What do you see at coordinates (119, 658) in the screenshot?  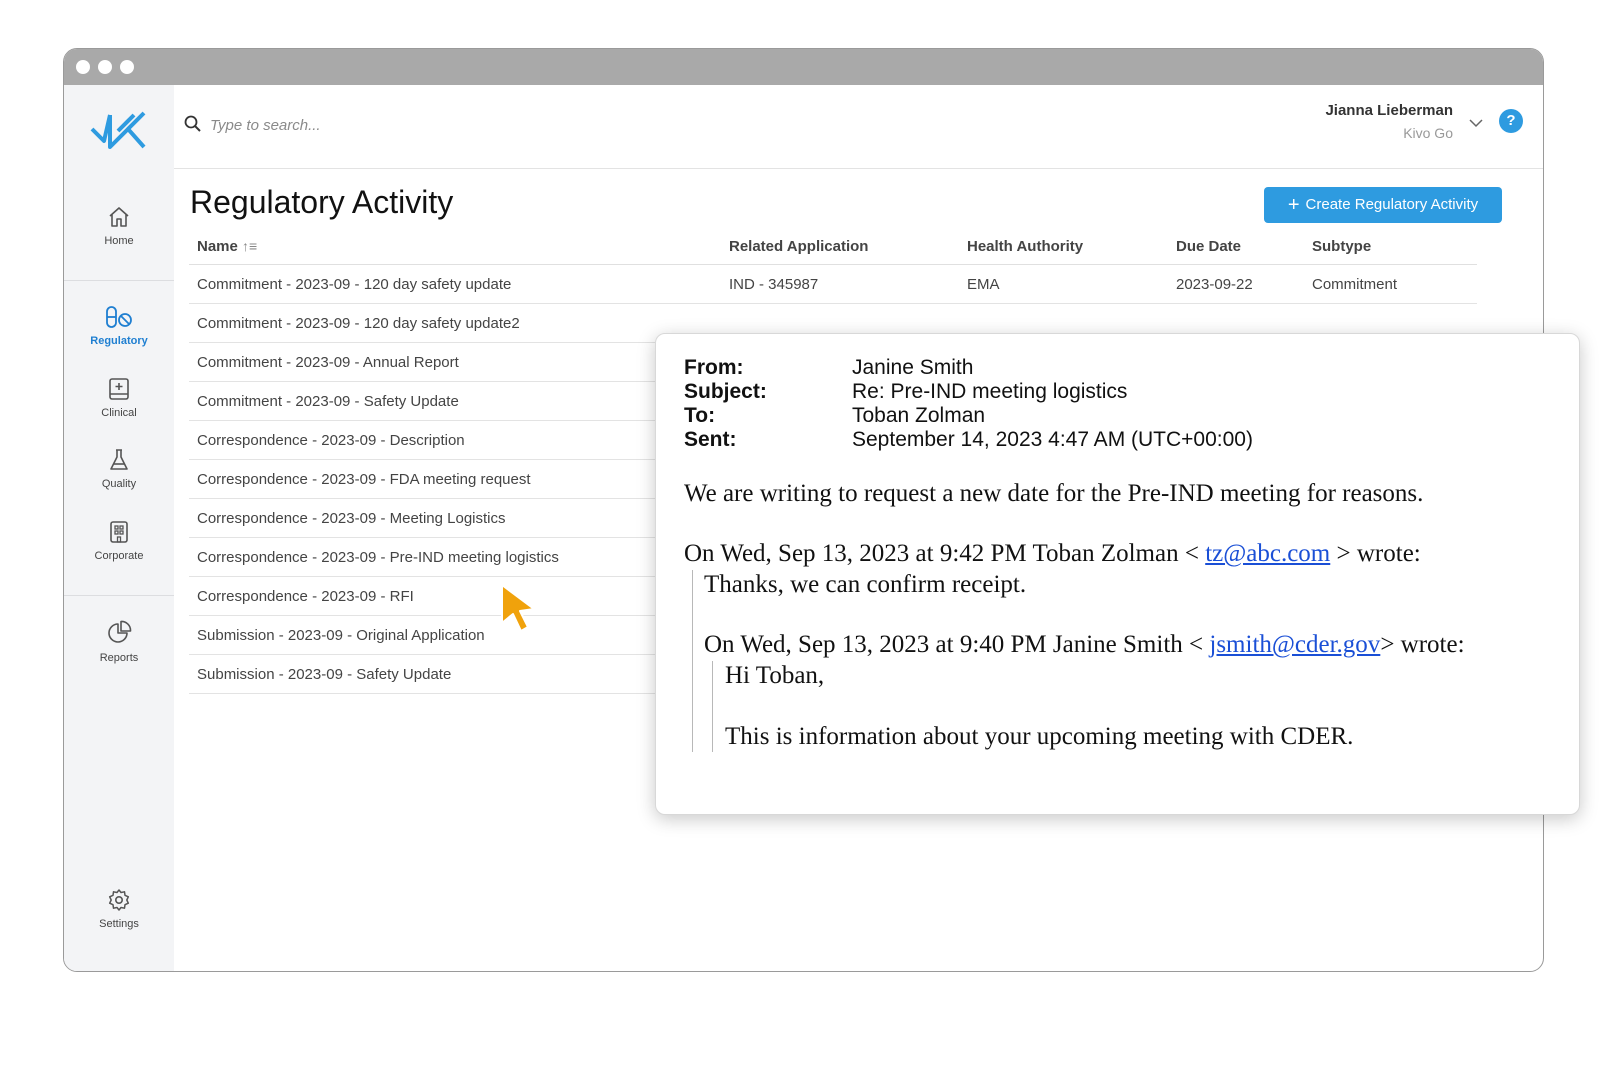 I see `nav-reports-label: Reports` at bounding box center [119, 658].